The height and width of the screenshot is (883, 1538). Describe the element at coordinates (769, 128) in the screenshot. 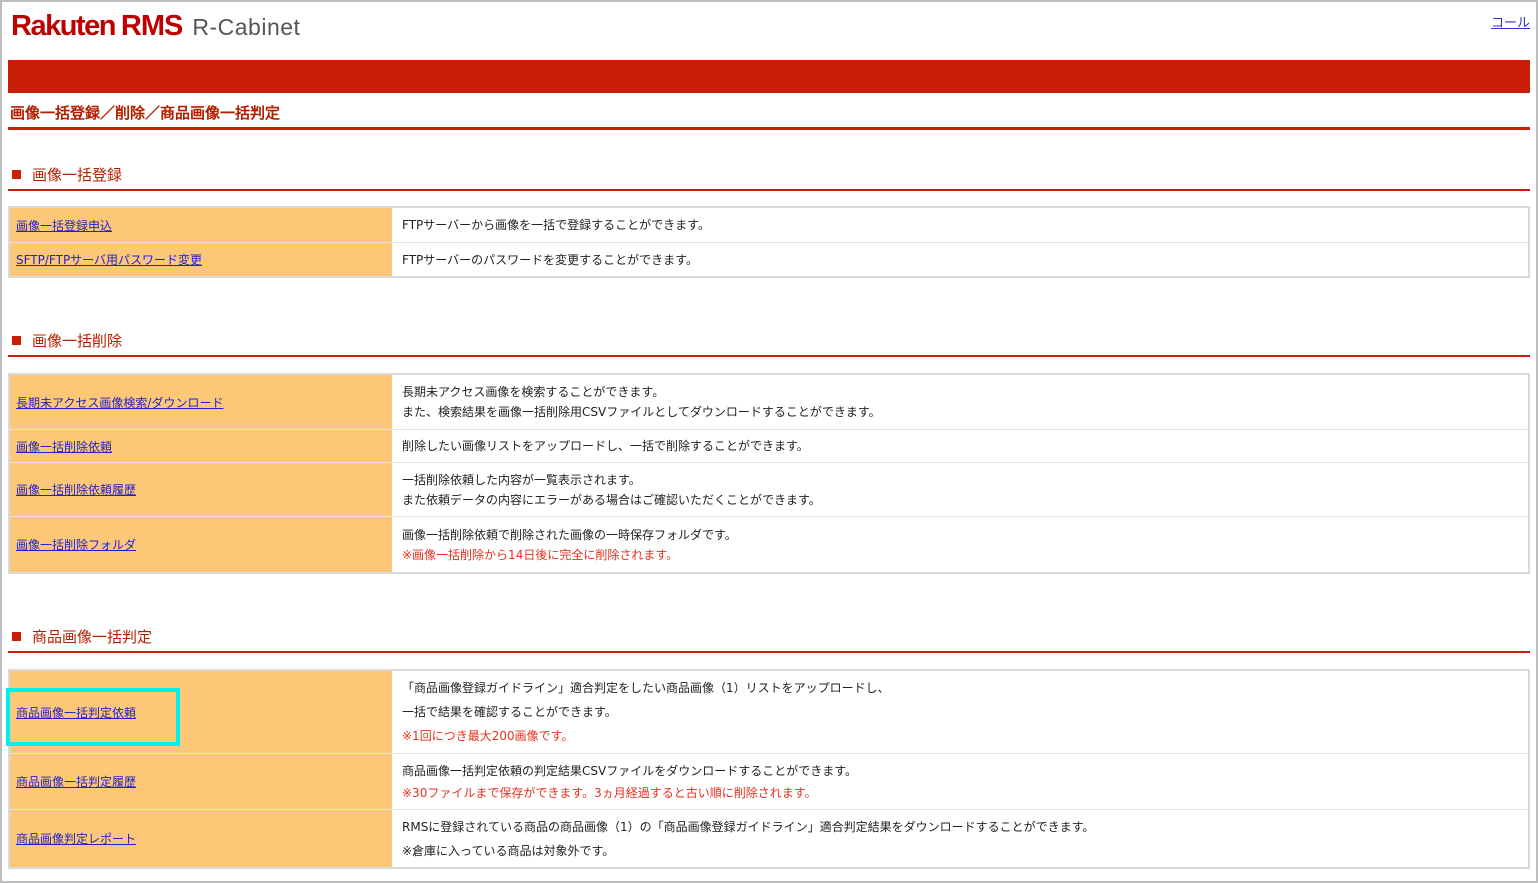

I see `title-divider` at that location.